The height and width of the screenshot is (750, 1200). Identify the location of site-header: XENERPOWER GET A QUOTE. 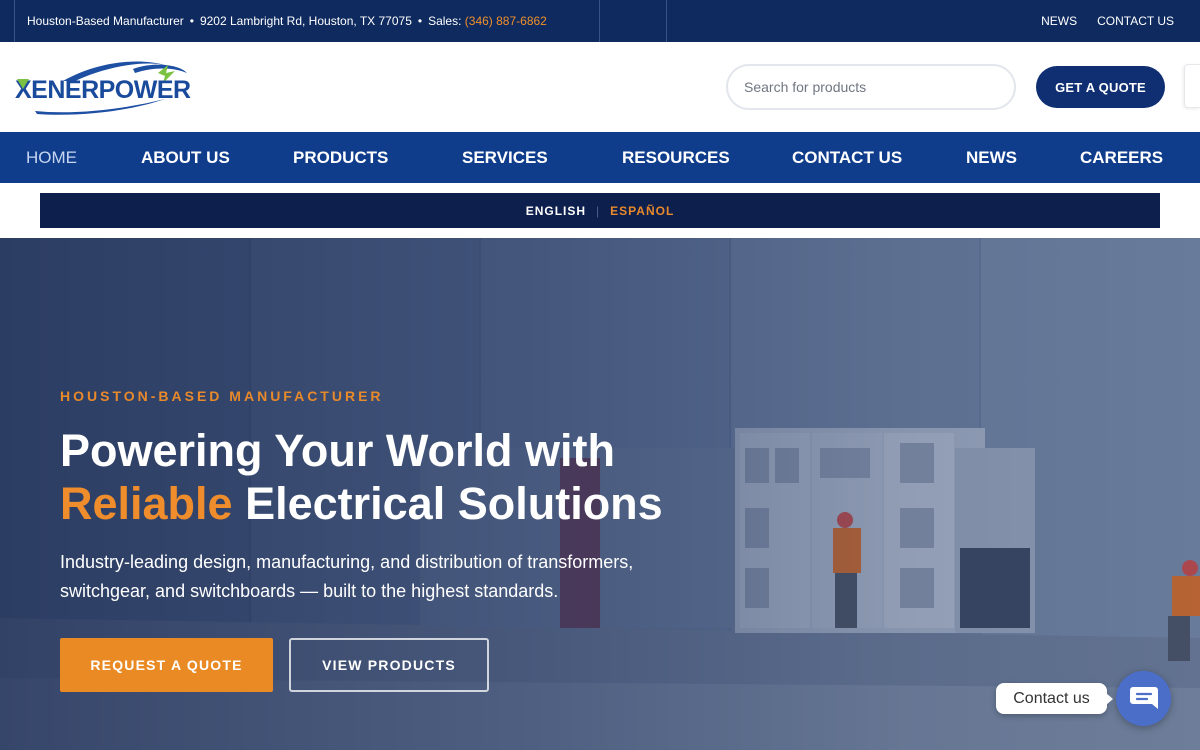
(600, 87).